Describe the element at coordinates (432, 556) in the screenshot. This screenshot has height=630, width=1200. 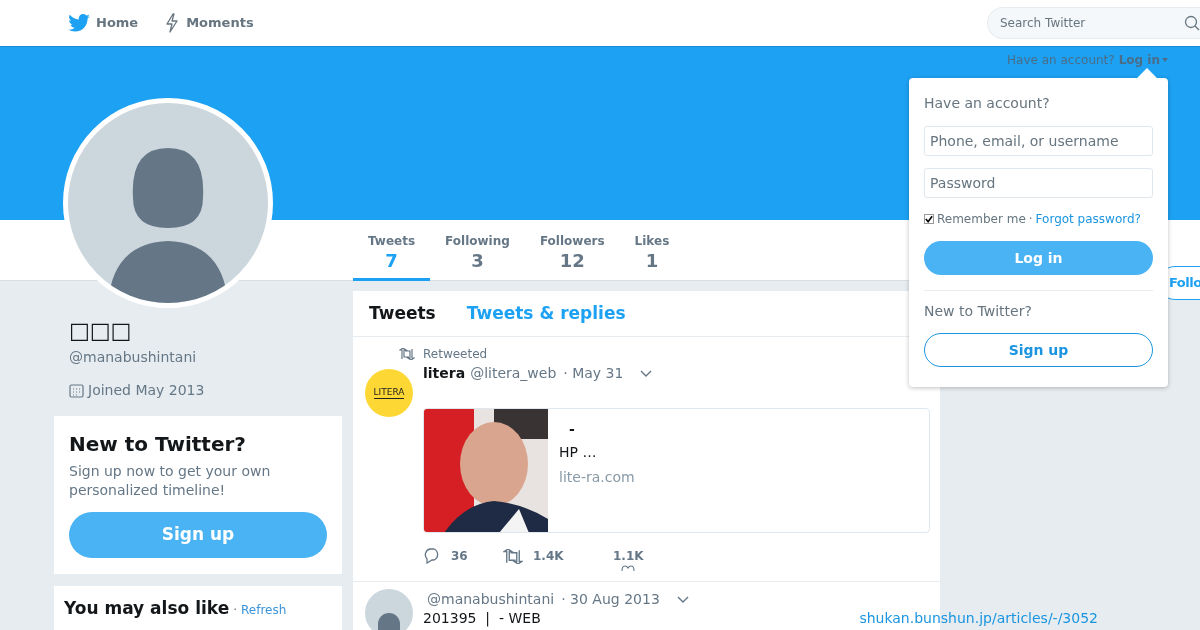
I see `reply-icon` at that location.